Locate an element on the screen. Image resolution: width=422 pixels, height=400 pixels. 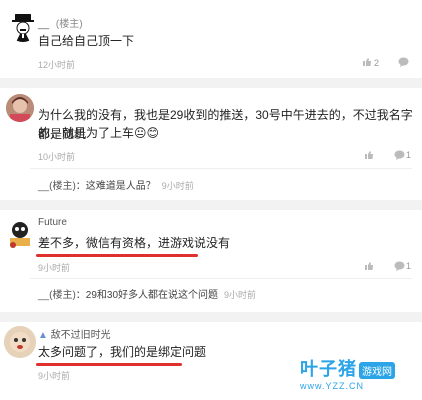
like-count: 2 is located at coordinates (377, 63).